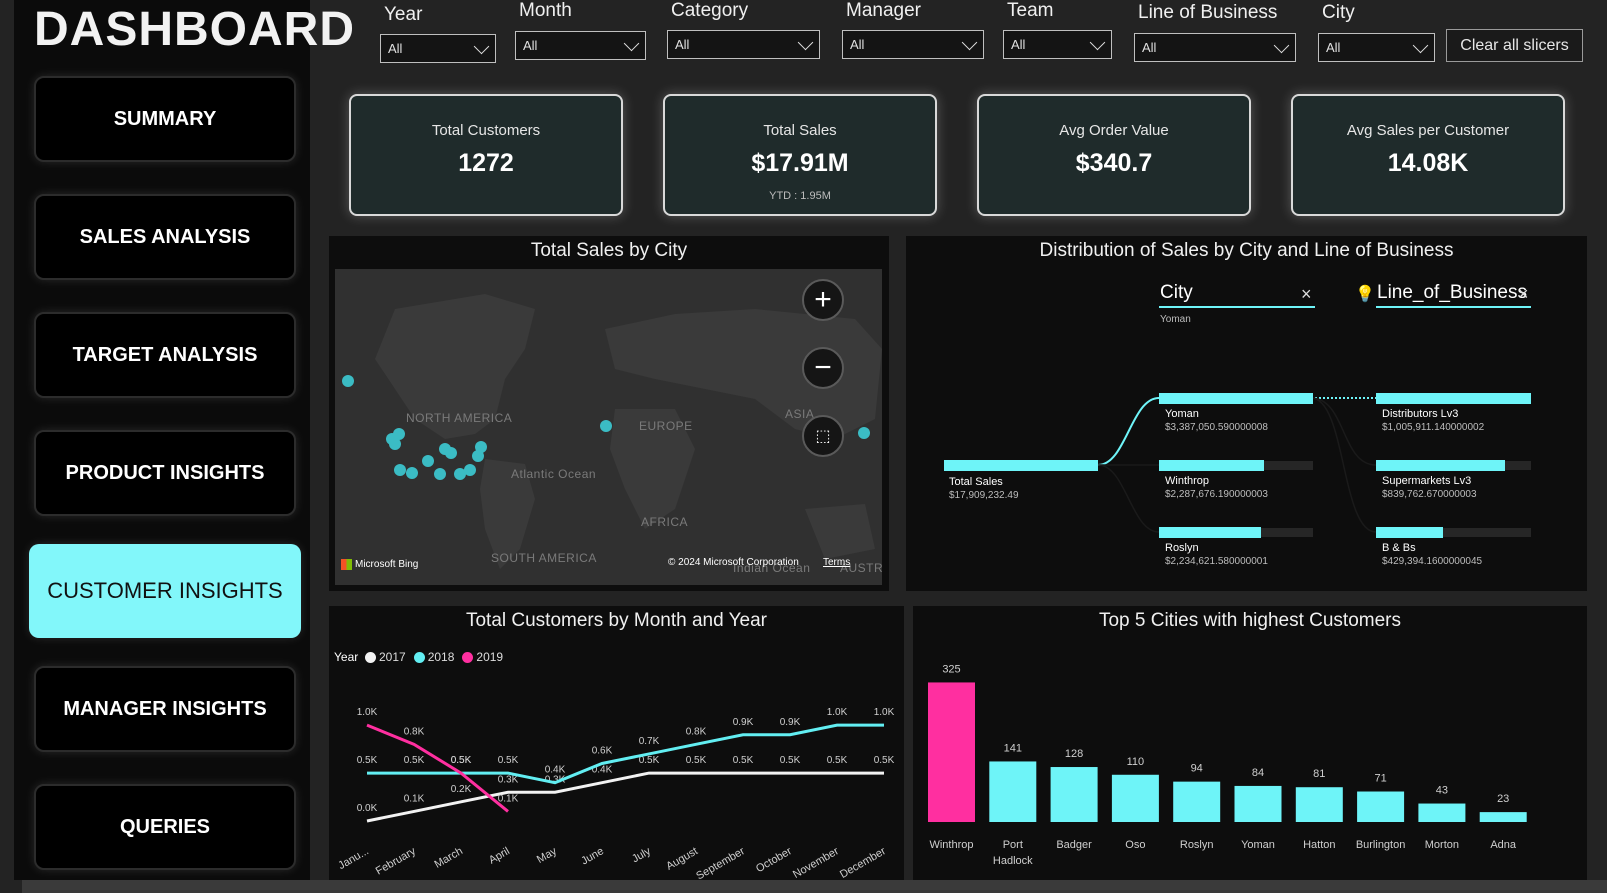  What do you see at coordinates (883, 10) in the screenshot?
I see `slicer-manager-label: Manager` at bounding box center [883, 10].